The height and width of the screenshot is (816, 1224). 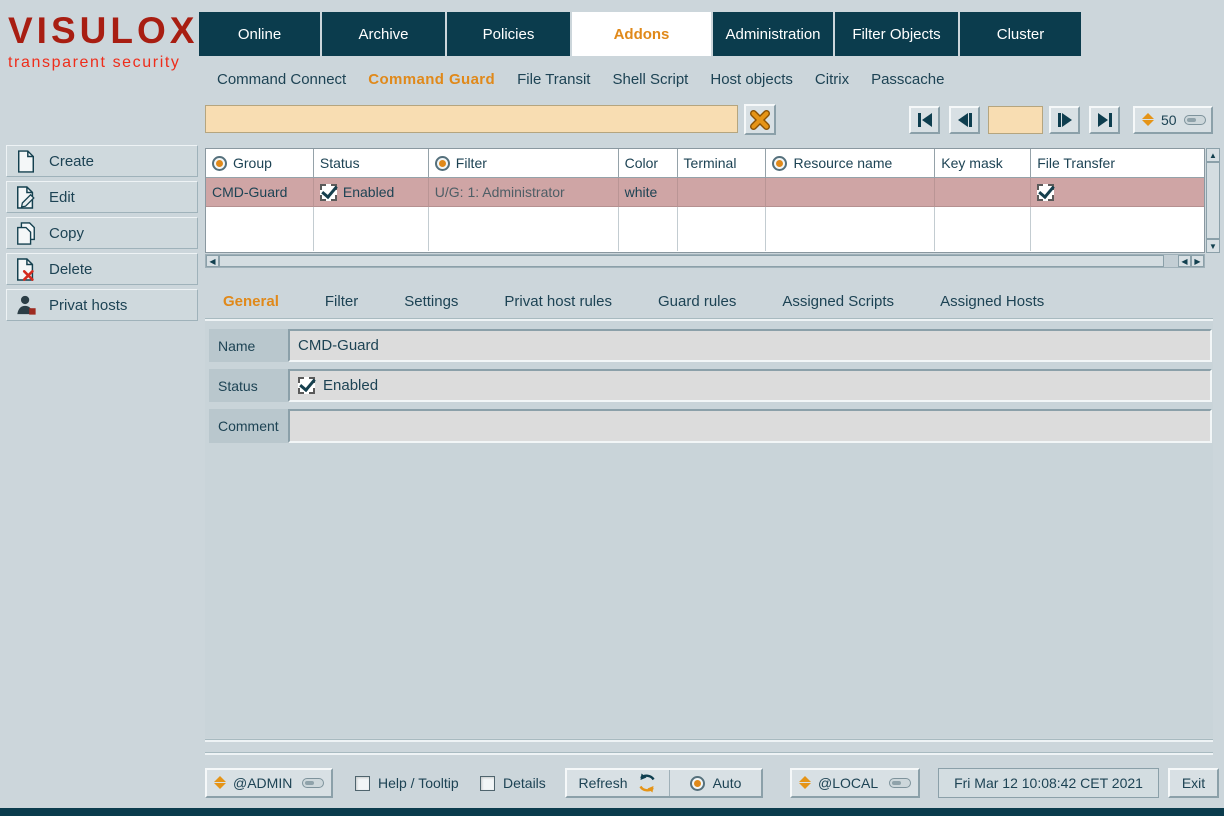 I want to click on table-hscrollbar: ◀ ◀ ▶, so click(x=705, y=261).